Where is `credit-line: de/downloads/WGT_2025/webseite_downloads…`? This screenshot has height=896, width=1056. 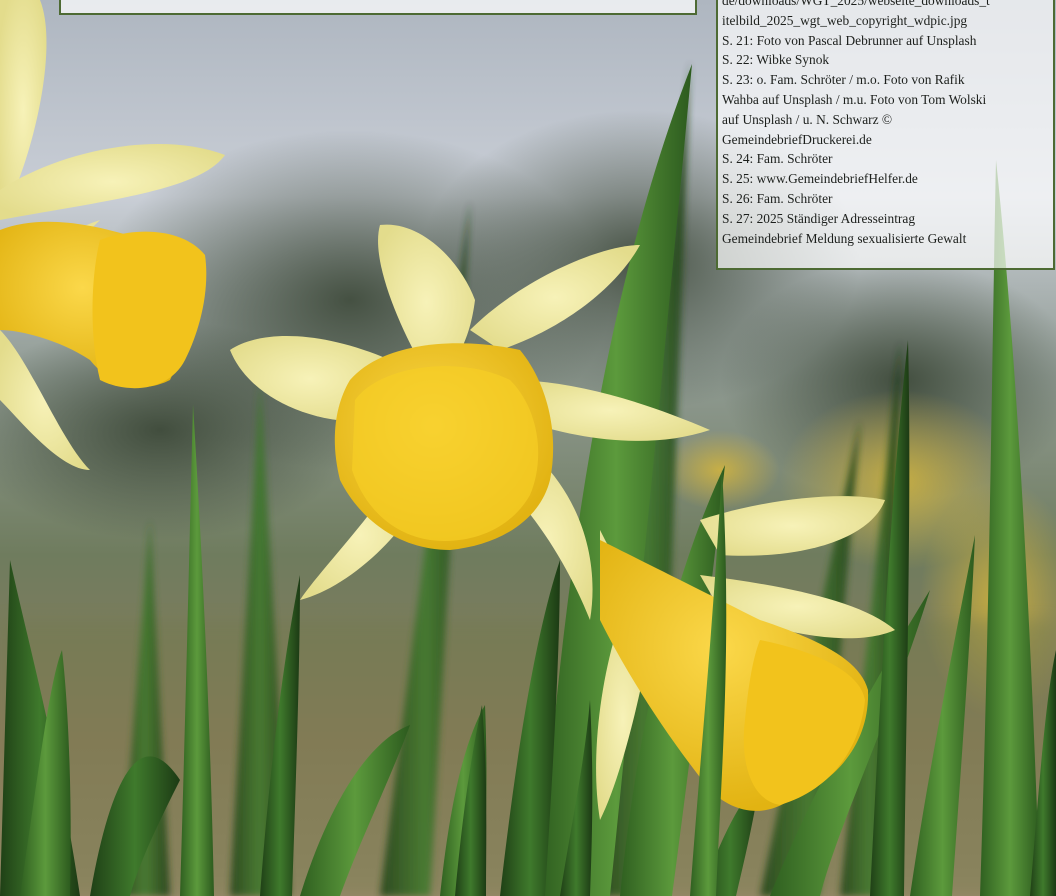 credit-line: de/downloads/WGT_2025/webseite_downloads… is located at coordinates (856, 4).